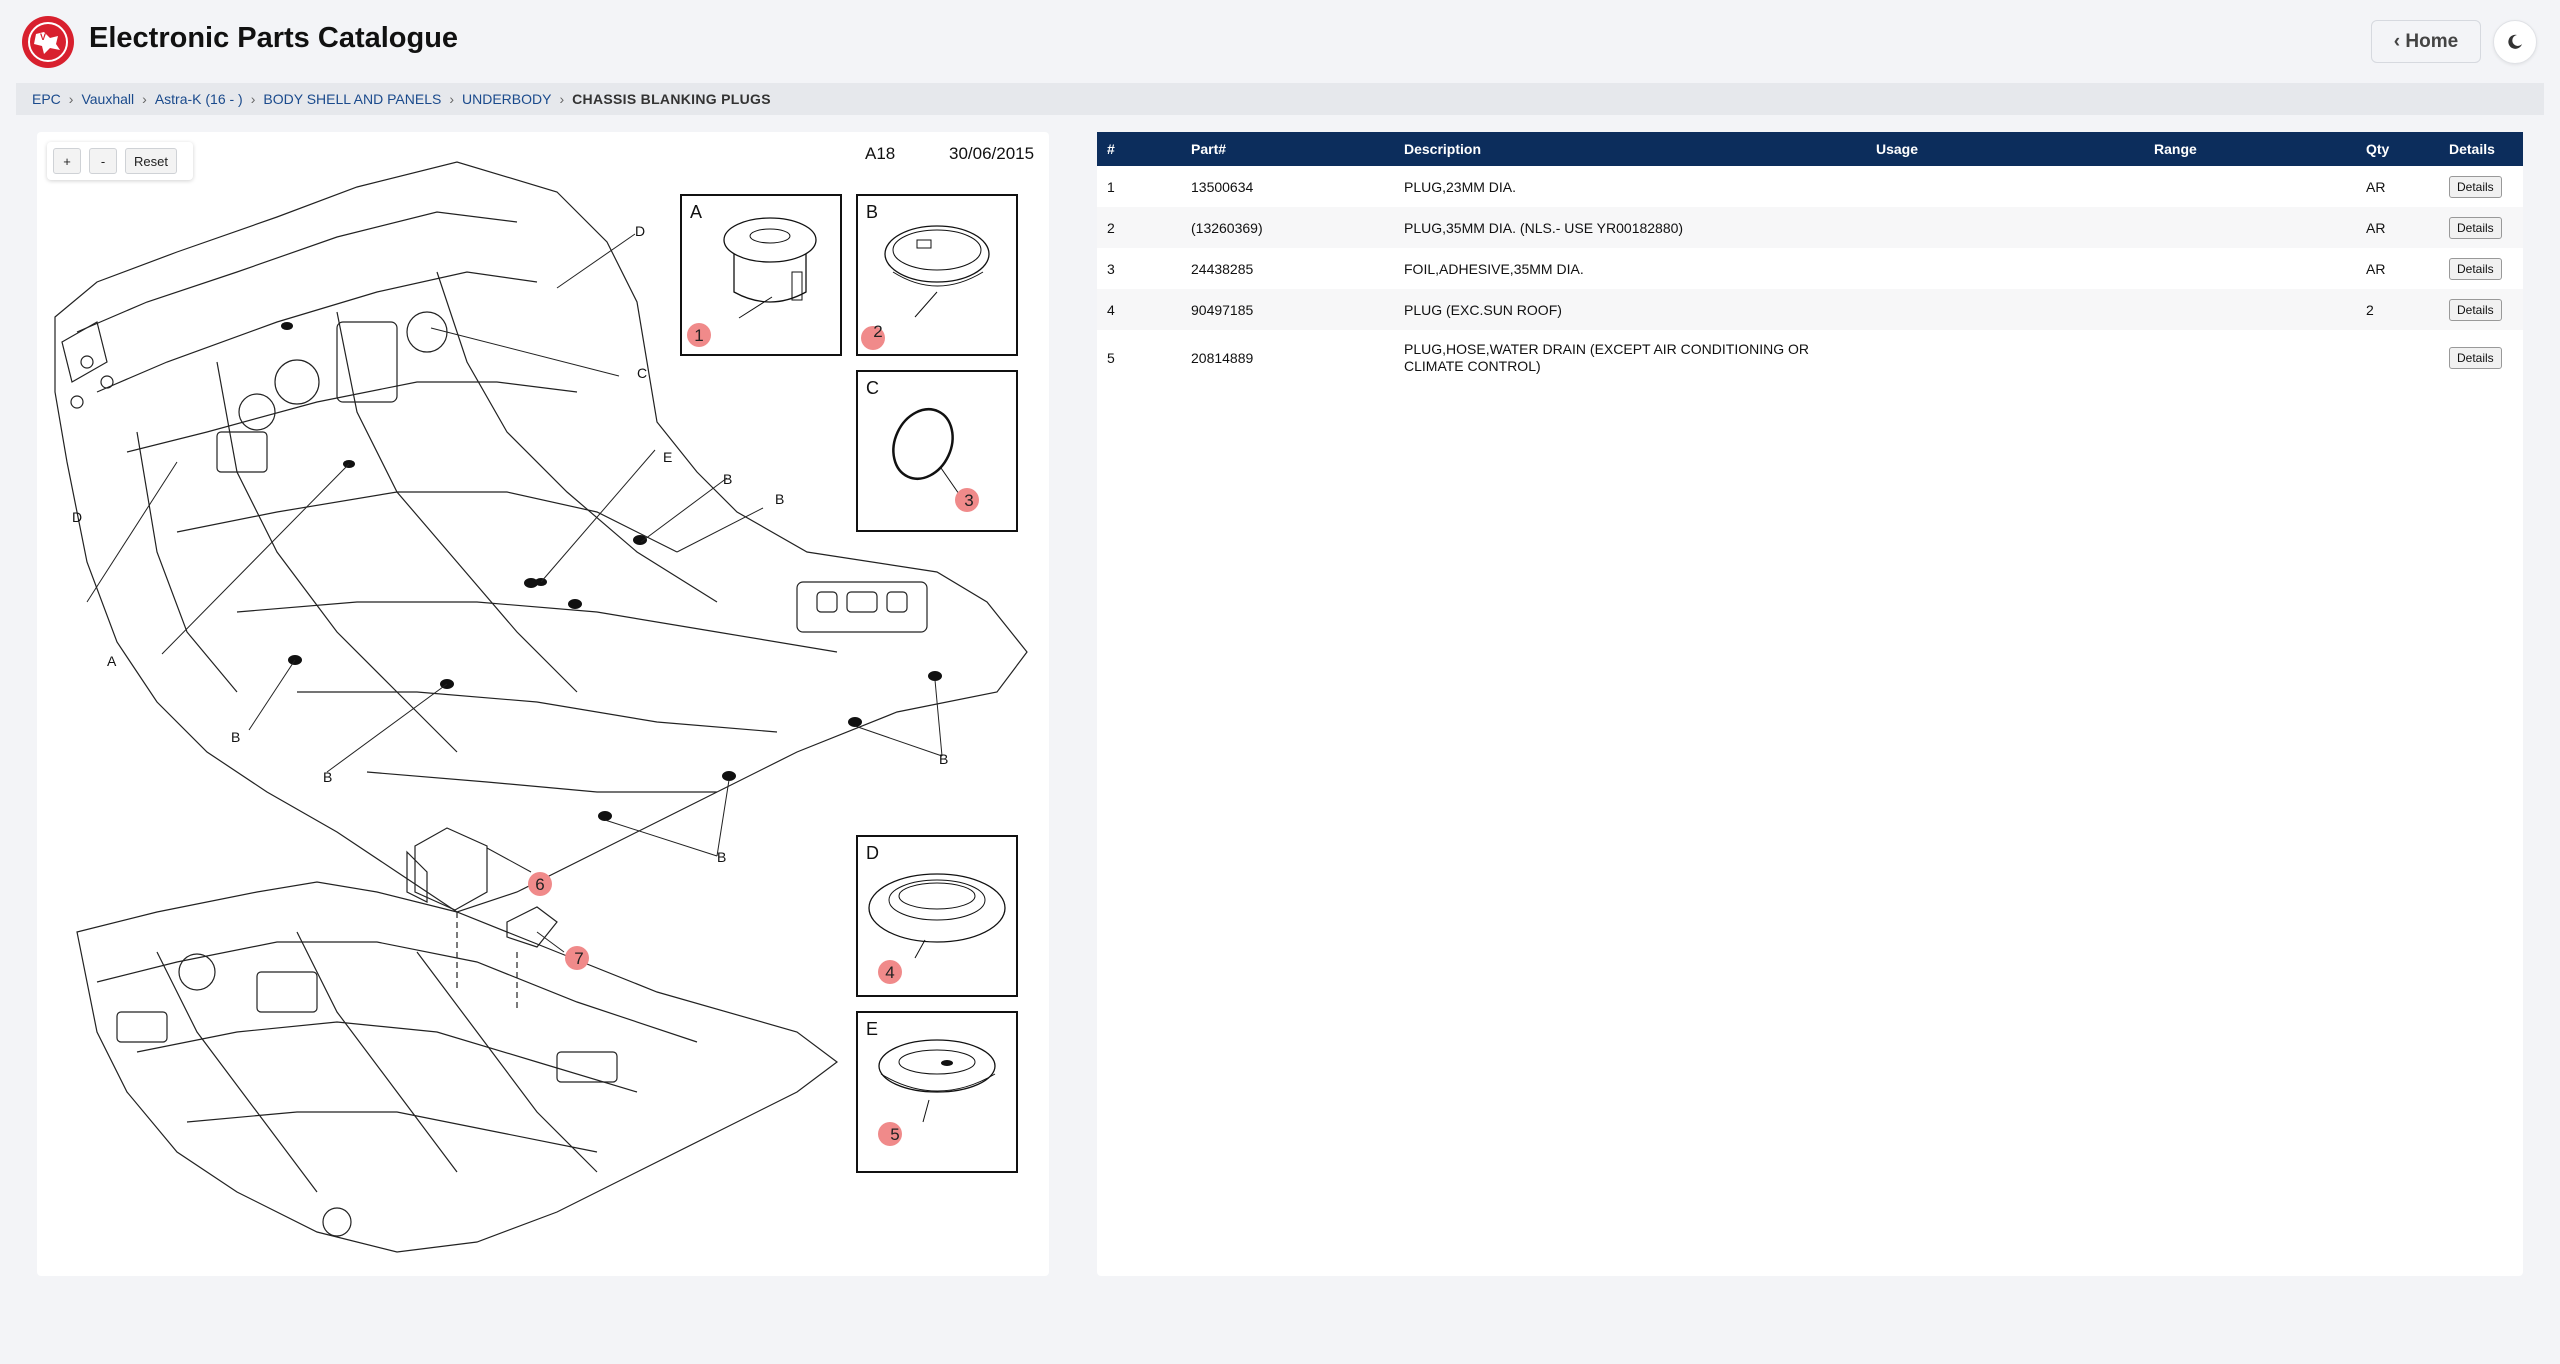 This screenshot has width=2560, height=1364. Describe the element at coordinates (577, 958) in the screenshot. I see `callout-7: 7` at that location.